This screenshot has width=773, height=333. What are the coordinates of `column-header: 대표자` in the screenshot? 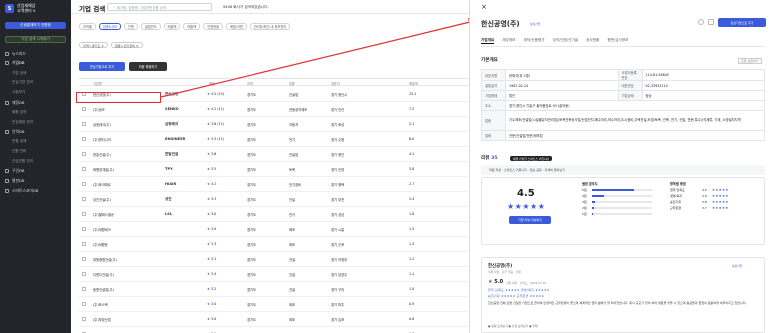 It's located at (335, 83).